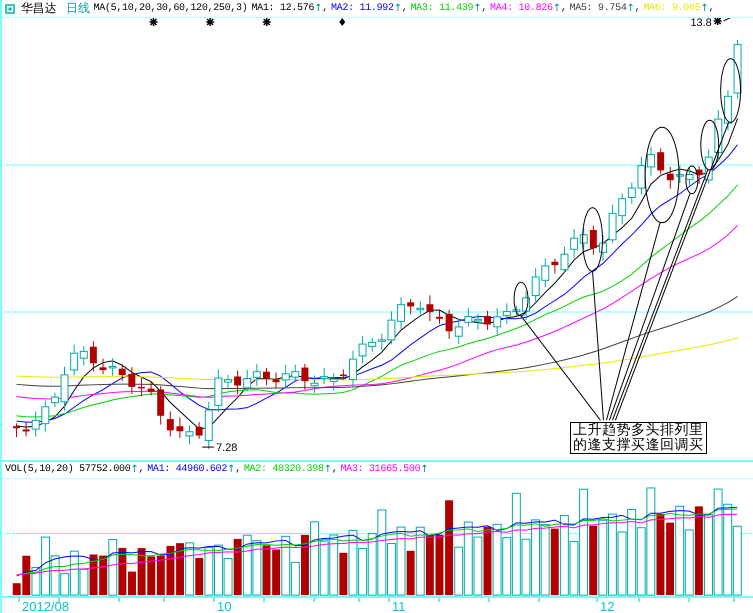 The width and height of the screenshot is (753, 613). Describe the element at coordinates (224, 606) in the screenshot. I see `date-axis-label: 10` at that location.